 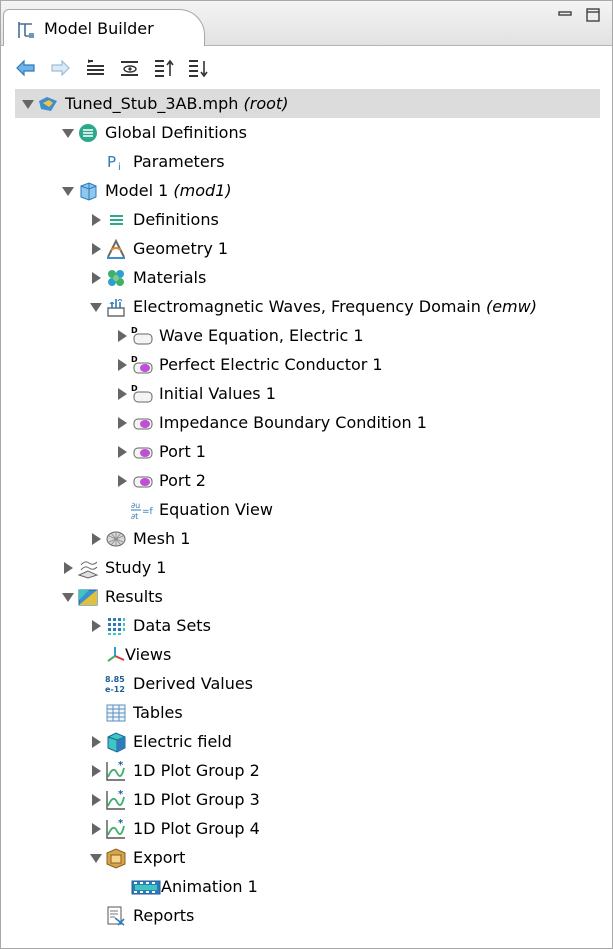 What do you see at coordinates (116, 742) in the screenshot?
I see `plot-3d-icon` at bounding box center [116, 742].